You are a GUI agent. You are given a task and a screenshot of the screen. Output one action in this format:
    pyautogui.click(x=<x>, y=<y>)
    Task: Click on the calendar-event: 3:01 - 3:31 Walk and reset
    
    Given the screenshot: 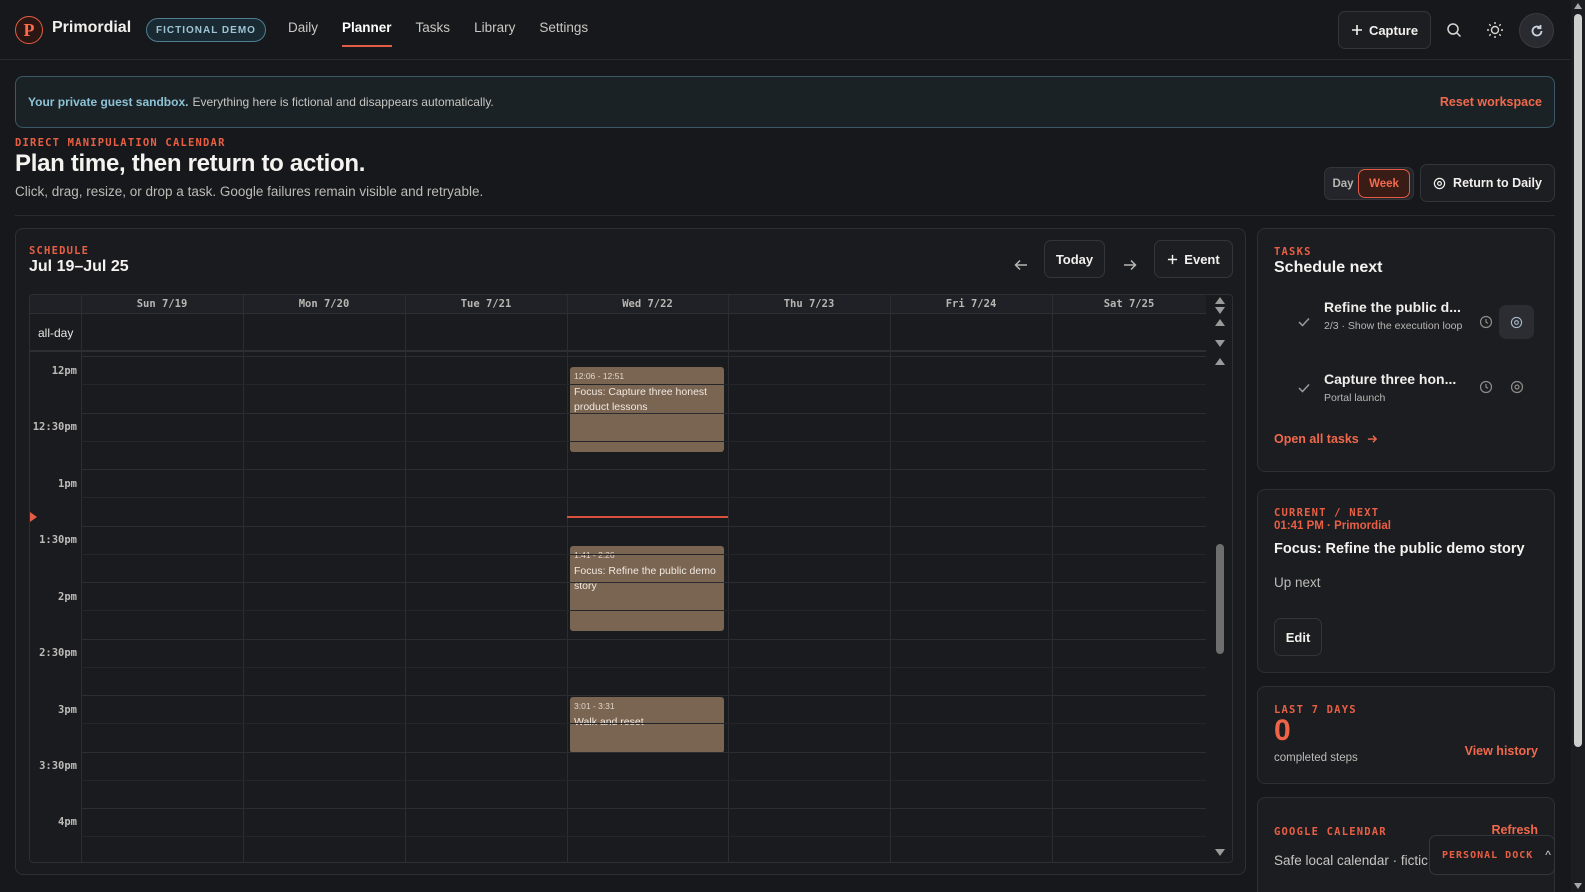 What is the action you would take?
    pyautogui.click(x=647, y=725)
    